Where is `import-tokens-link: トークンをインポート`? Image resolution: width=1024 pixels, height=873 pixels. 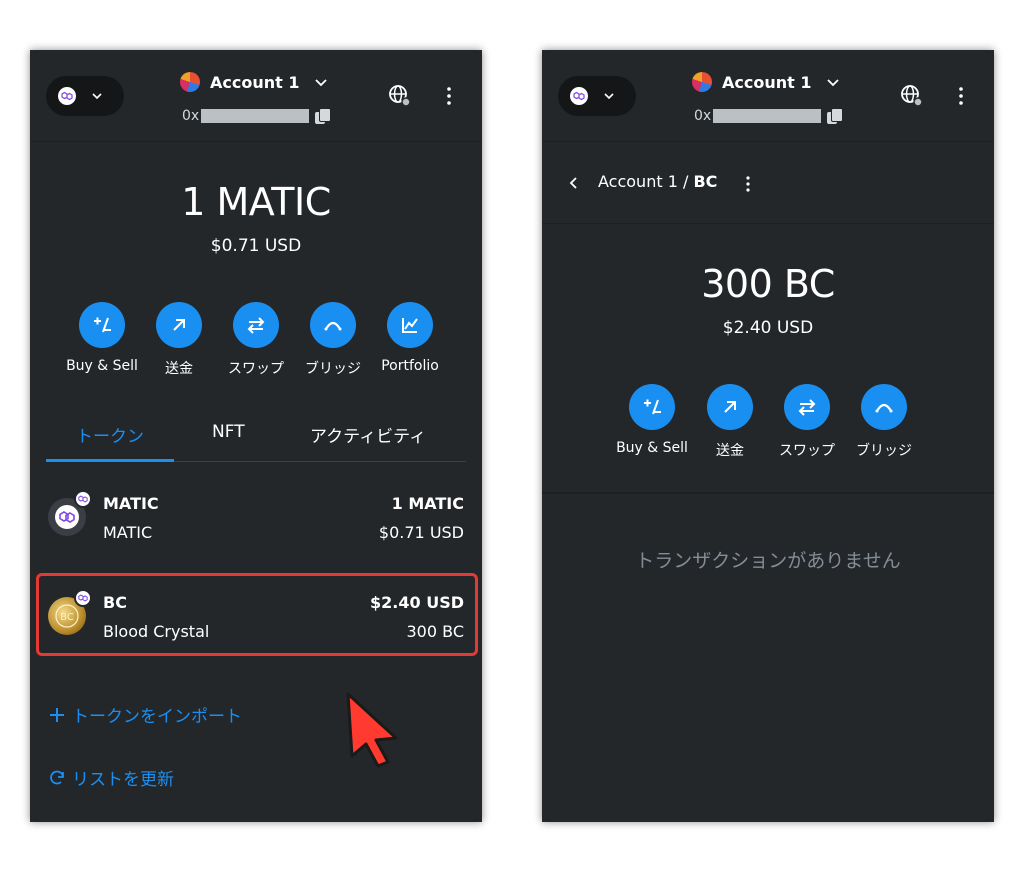 import-tokens-link: トークンをインポート is located at coordinates (145, 714).